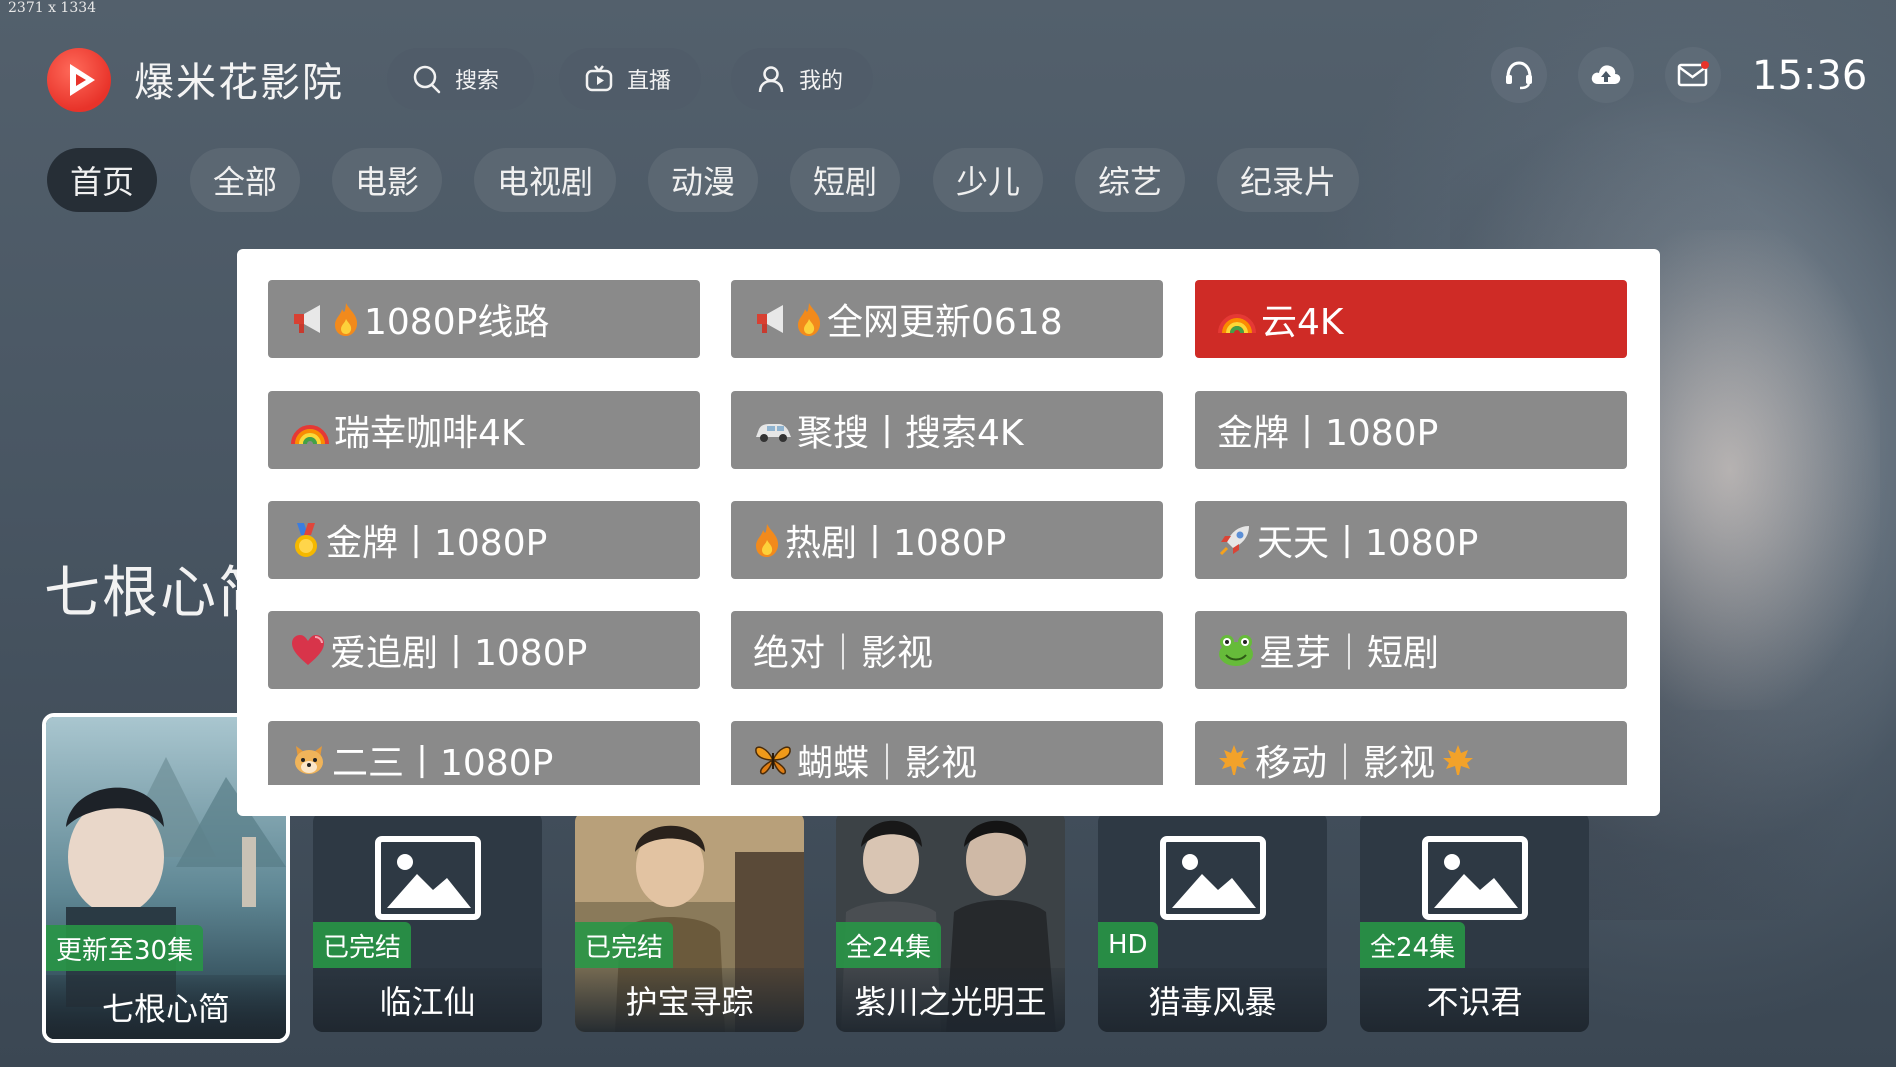 This screenshot has width=1896, height=1067. What do you see at coordinates (427, 922) in the screenshot?
I see `content-card: 已完结 临江仙` at bounding box center [427, 922].